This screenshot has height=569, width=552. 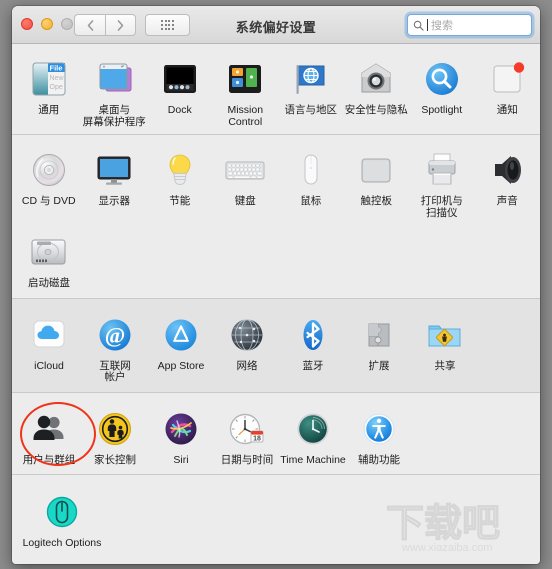 I want to click on dock-icon, so click(x=180, y=79).